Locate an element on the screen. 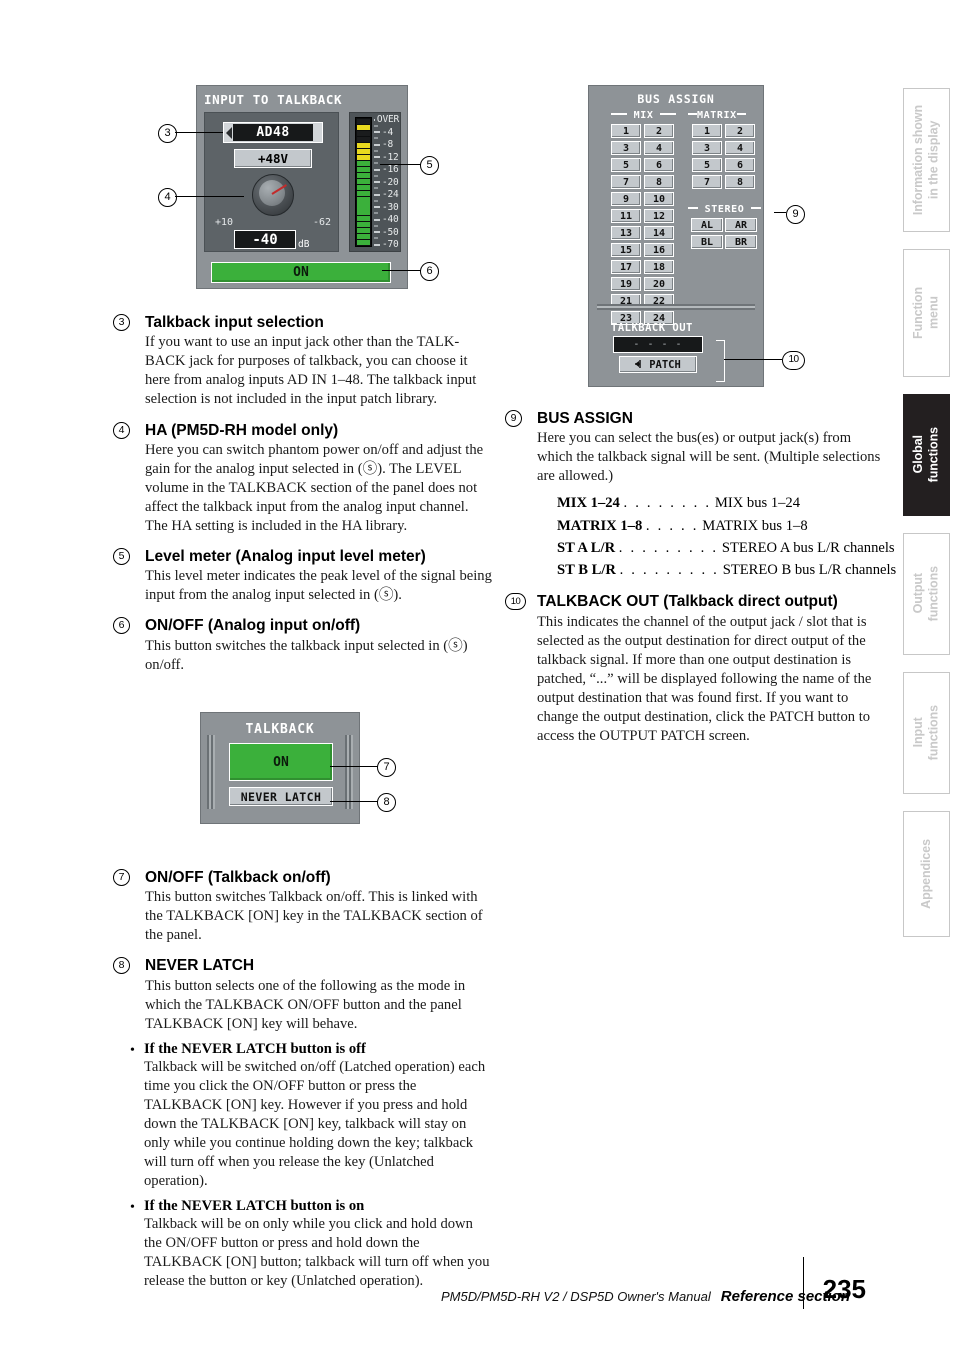 Image resolution: width=954 pixels, height=1351 pixels. item-3-heading: Talkback input selection is located at coordinates (234, 322).